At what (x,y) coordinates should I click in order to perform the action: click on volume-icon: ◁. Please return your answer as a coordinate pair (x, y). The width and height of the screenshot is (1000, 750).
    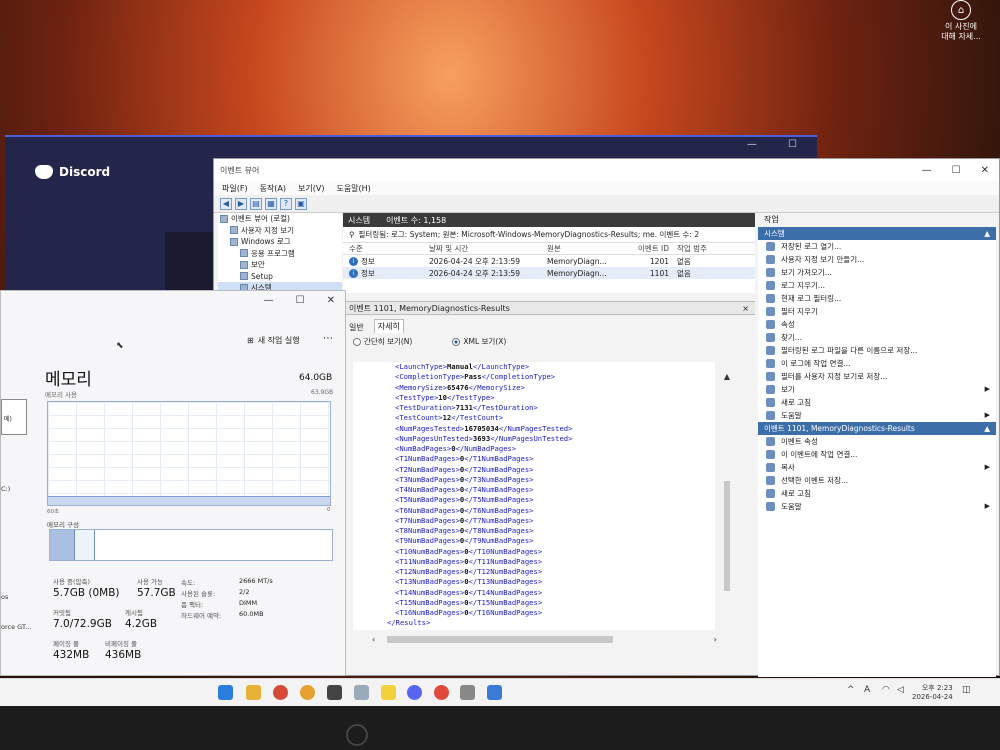
    Looking at the image, I should click on (900, 690).